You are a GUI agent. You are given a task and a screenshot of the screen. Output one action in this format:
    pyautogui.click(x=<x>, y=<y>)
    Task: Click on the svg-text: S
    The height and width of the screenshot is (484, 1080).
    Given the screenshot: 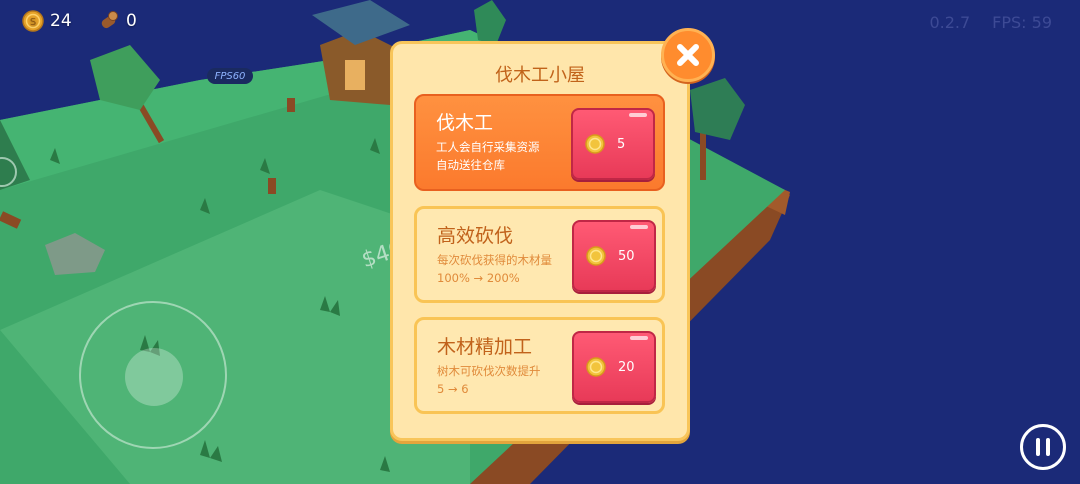 What is the action you would take?
    pyautogui.click(x=33, y=22)
    